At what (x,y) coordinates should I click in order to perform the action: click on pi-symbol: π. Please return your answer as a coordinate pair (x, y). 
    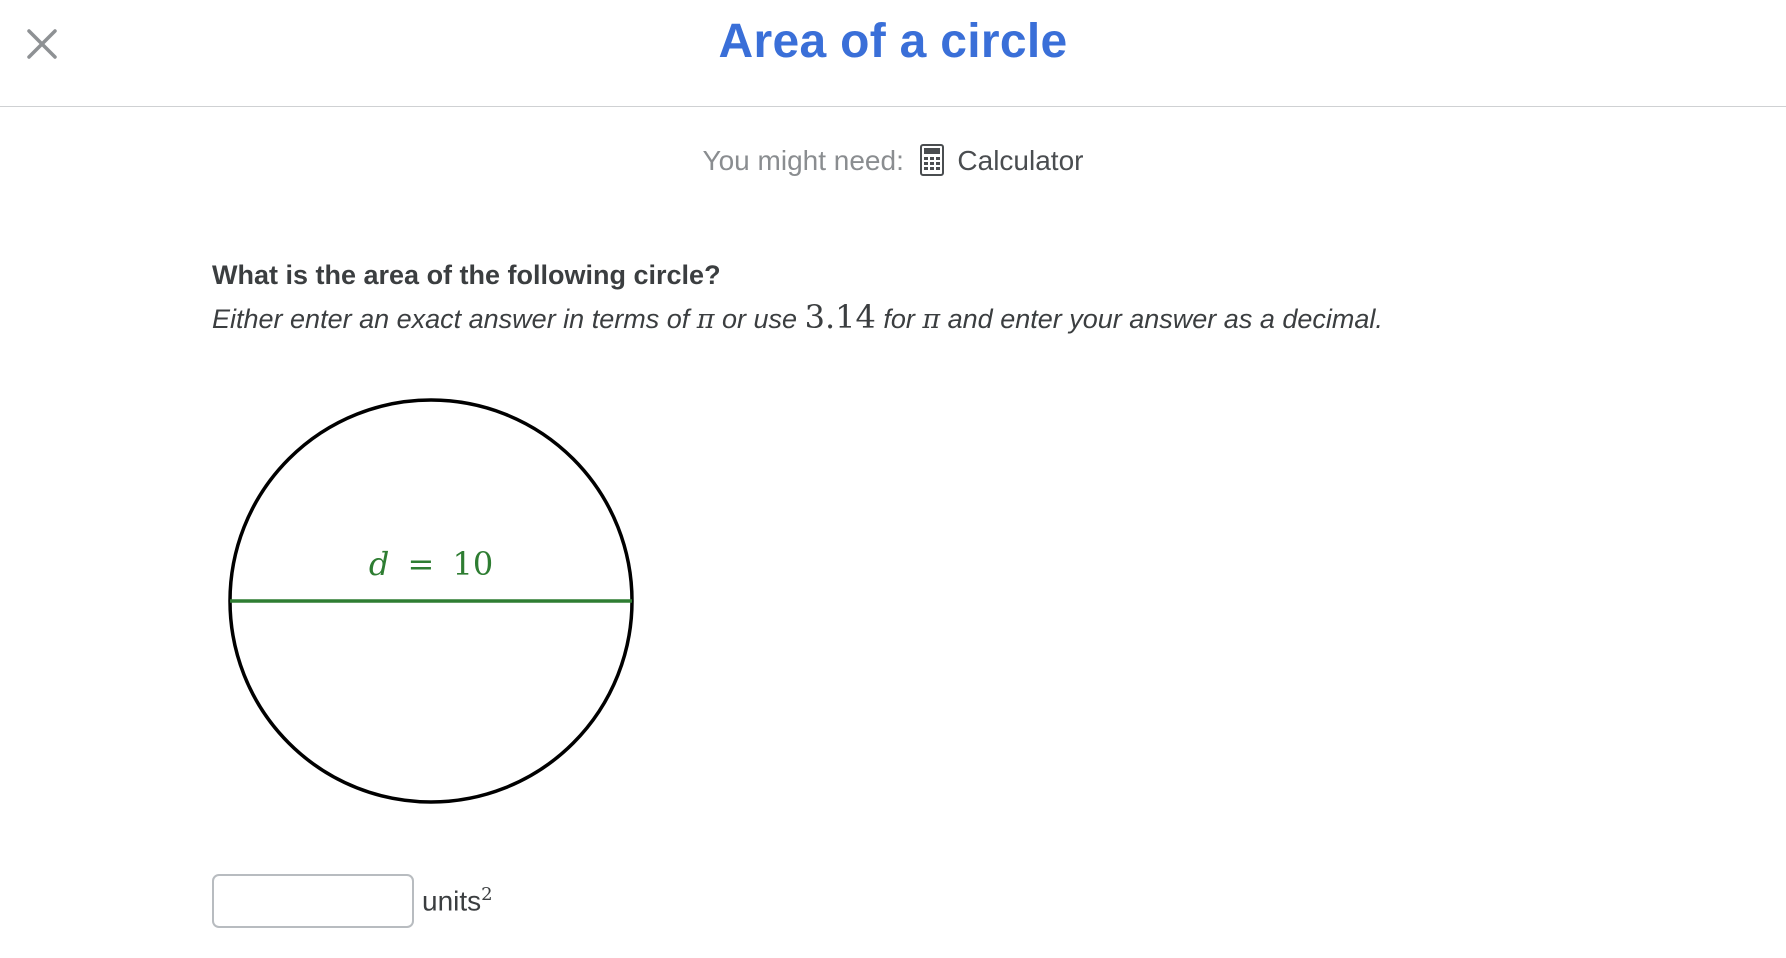
    Looking at the image, I should click on (705, 319).